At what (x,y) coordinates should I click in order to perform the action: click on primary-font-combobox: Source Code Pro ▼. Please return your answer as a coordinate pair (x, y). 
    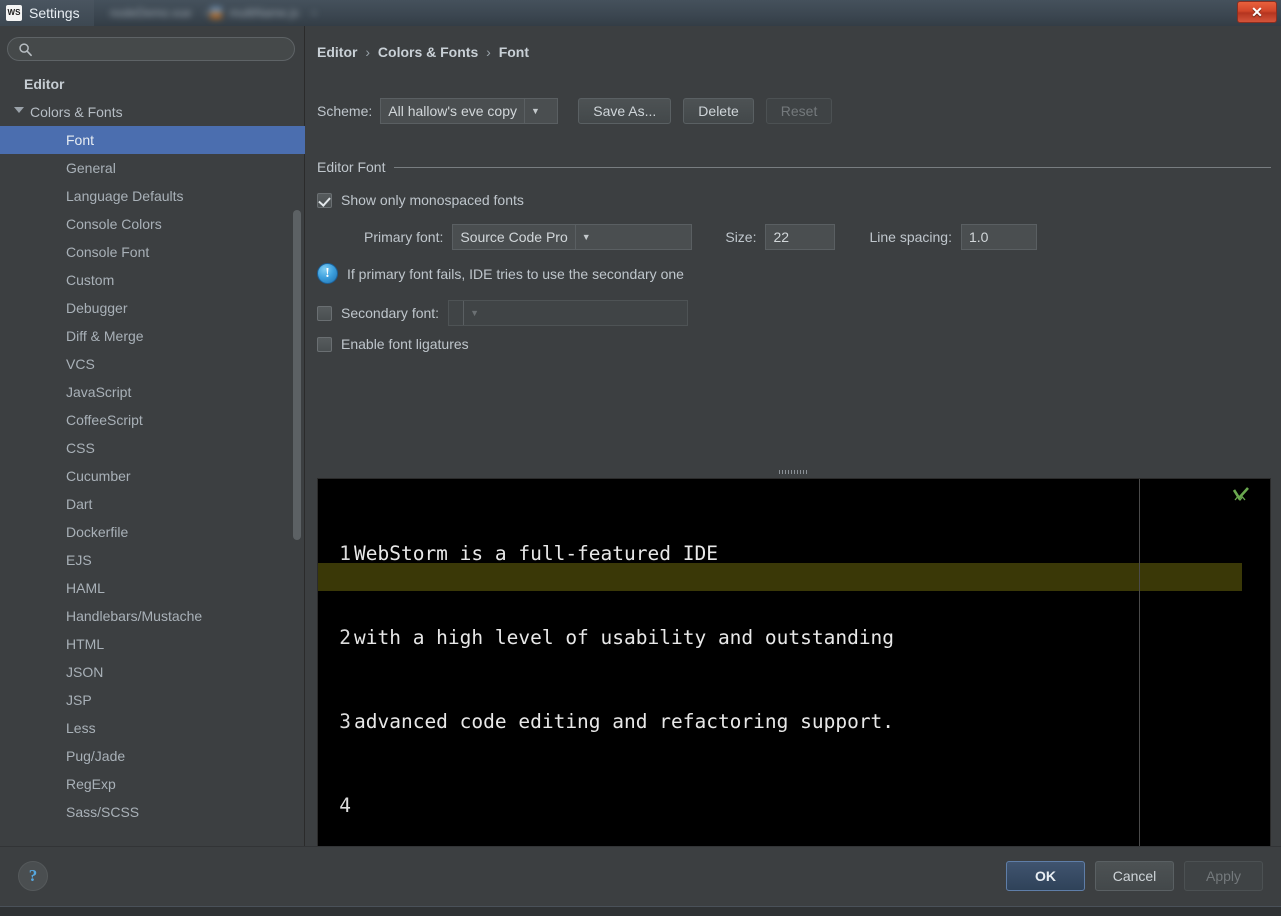
    Looking at the image, I should click on (572, 237).